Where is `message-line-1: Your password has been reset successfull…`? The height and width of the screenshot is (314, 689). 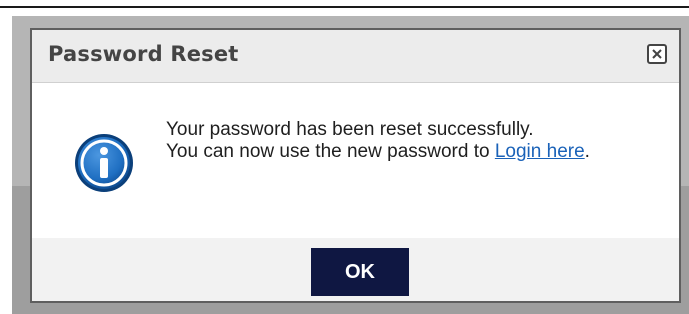 message-line-1: Your password has been reset successfull… is located at coordinates (350, 129).